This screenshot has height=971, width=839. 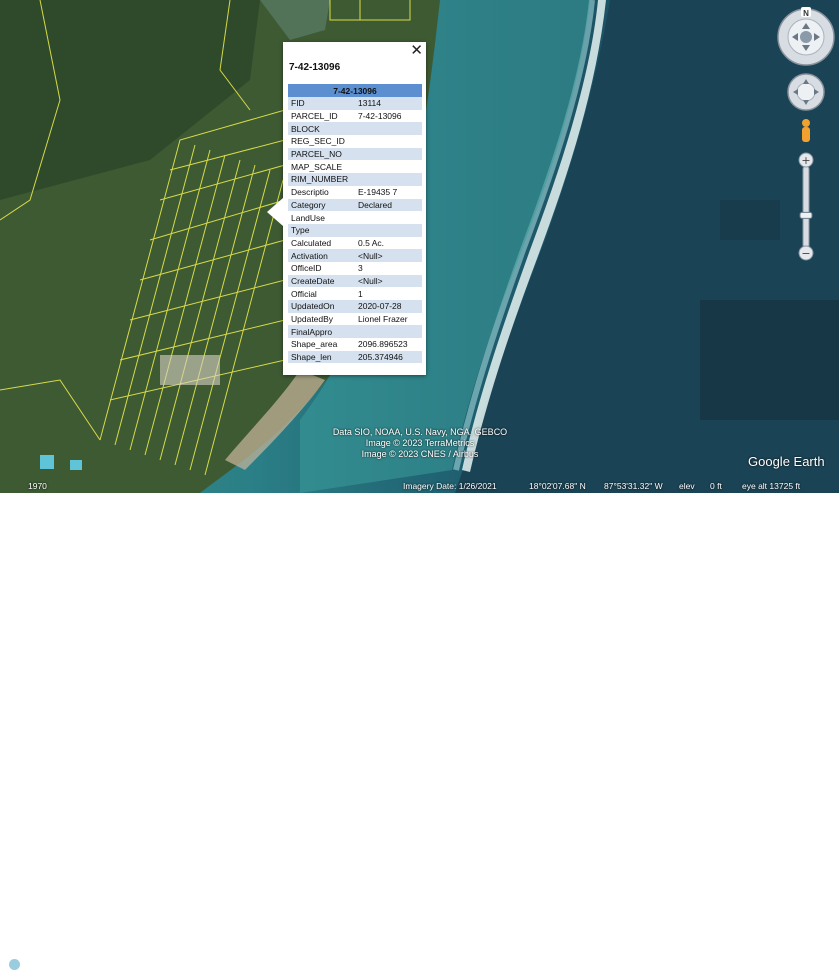 I want to click on field-value: Declared, so click(x=388, y=205).